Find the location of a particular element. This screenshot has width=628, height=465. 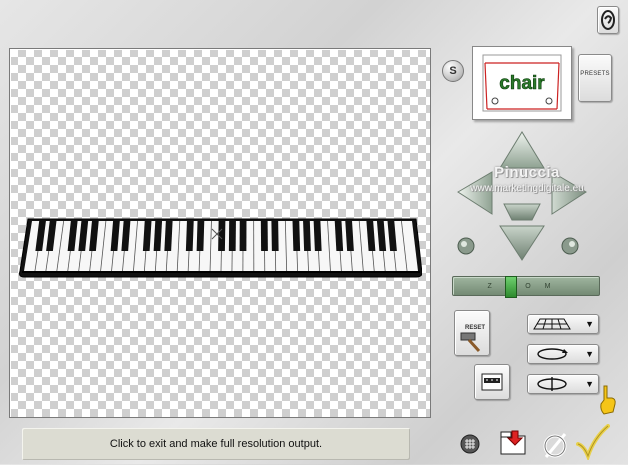

arrow-right-icon is located at coordinates (569, 193).